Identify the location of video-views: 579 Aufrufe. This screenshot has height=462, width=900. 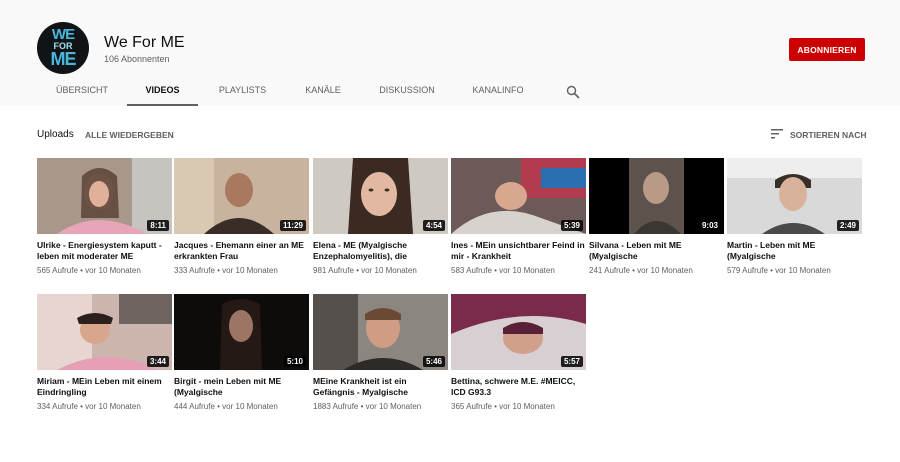
(747, 270).